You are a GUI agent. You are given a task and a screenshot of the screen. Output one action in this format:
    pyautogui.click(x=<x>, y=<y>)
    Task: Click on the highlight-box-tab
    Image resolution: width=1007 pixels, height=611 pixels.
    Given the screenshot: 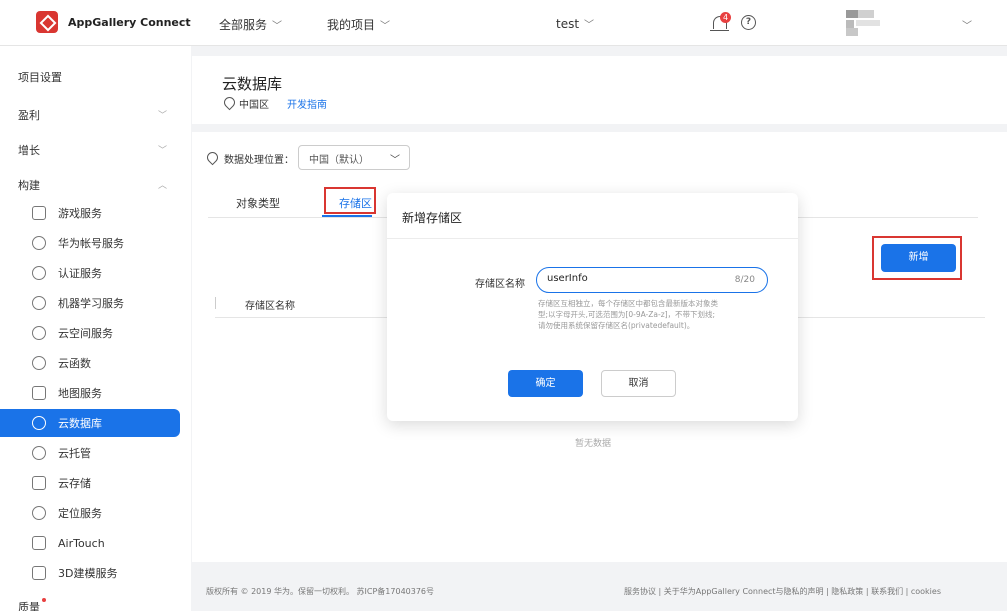 What is the action you would take?
    pyautogui.click(x=350, y=200)
    